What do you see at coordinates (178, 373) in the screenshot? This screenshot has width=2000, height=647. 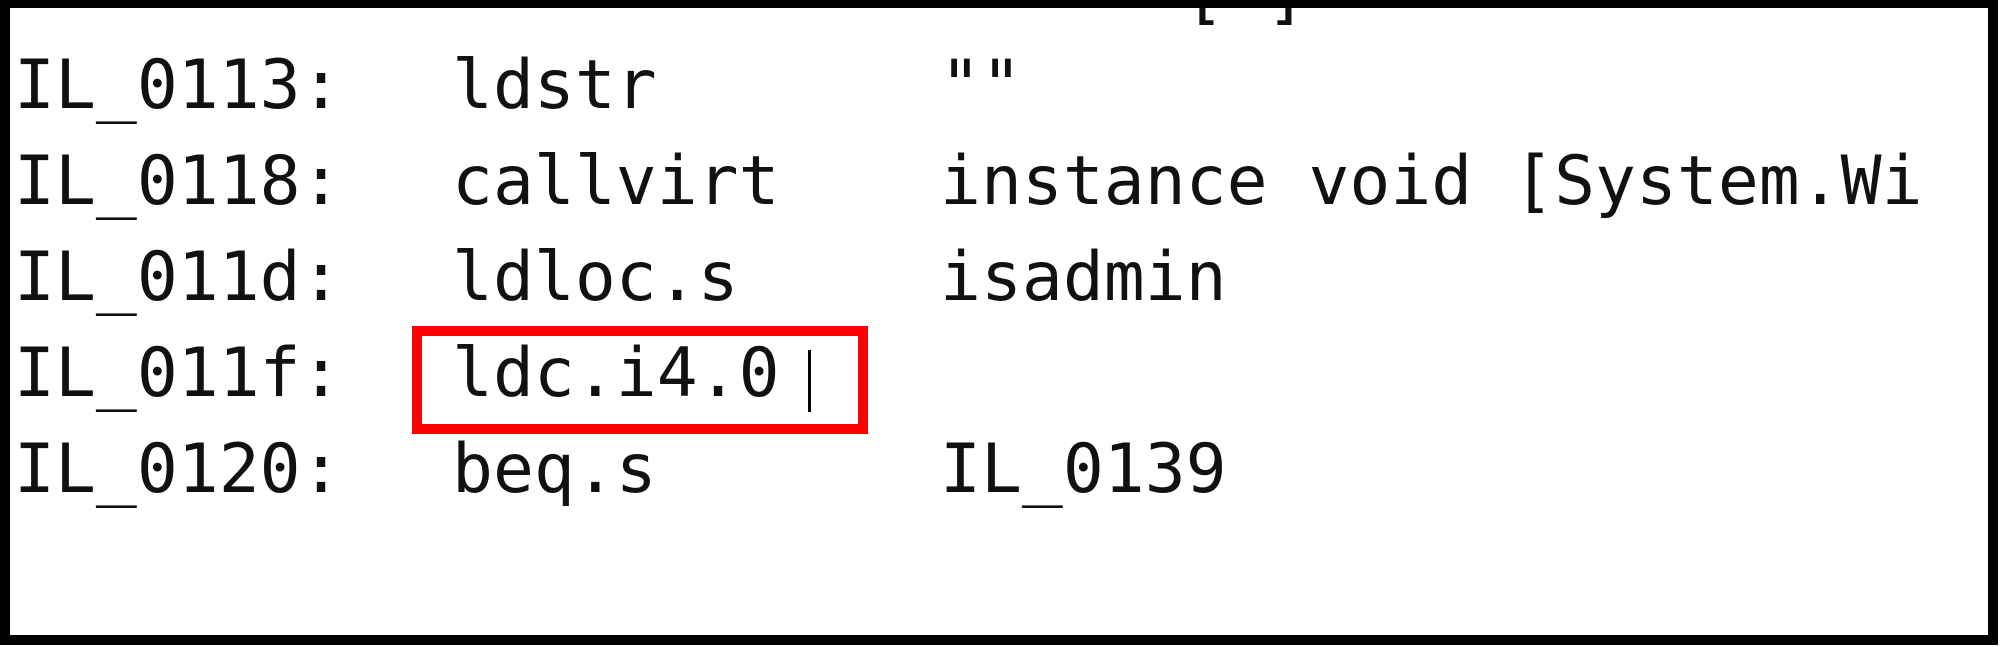 I see `il-label: IL_011f:` at bounding box center [178, 373].